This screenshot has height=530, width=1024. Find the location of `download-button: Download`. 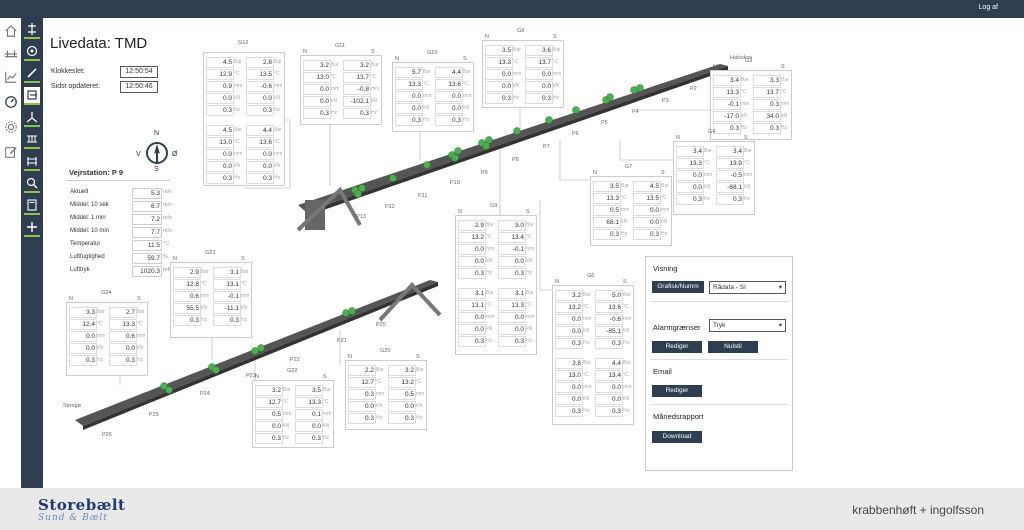

download-button: Download is located at coordinates (677, 437).